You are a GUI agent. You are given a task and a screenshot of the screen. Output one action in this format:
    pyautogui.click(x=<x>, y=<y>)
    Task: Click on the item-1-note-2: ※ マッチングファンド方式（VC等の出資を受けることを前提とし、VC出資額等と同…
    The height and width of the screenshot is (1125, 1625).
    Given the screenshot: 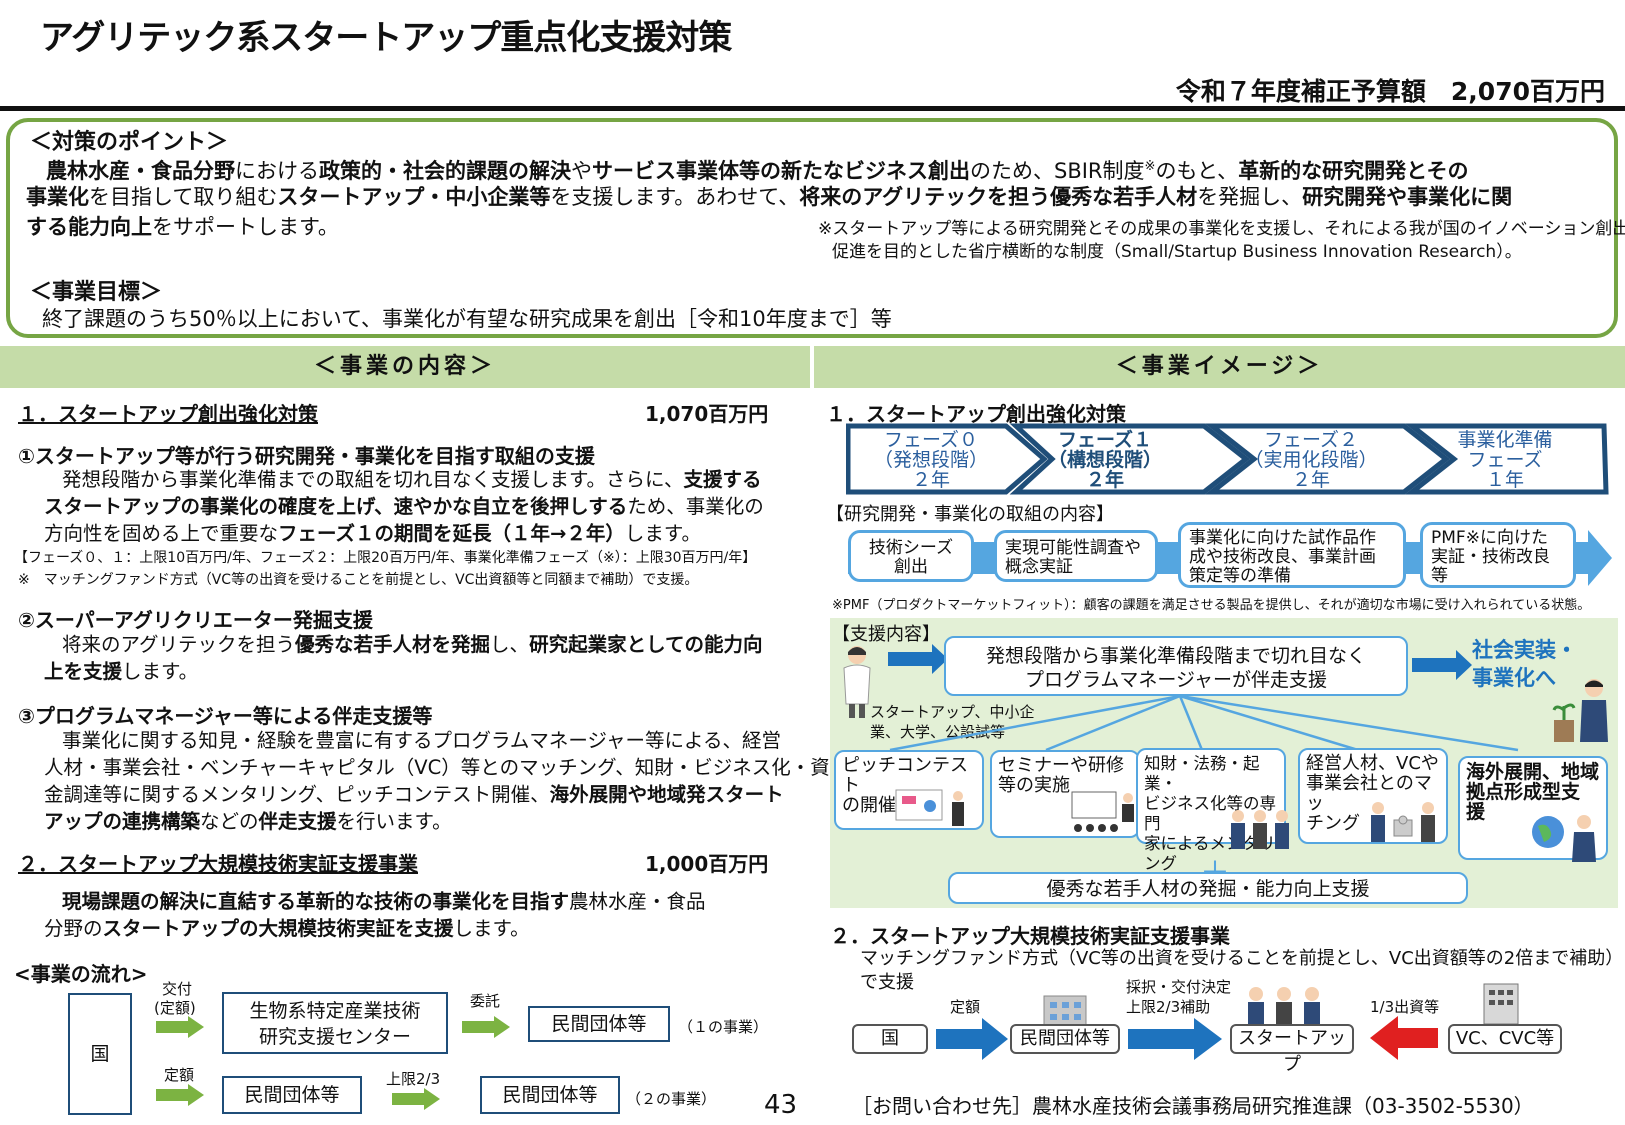 What is the action you would take?
    pyautogui.click(x=358, y=580)
    